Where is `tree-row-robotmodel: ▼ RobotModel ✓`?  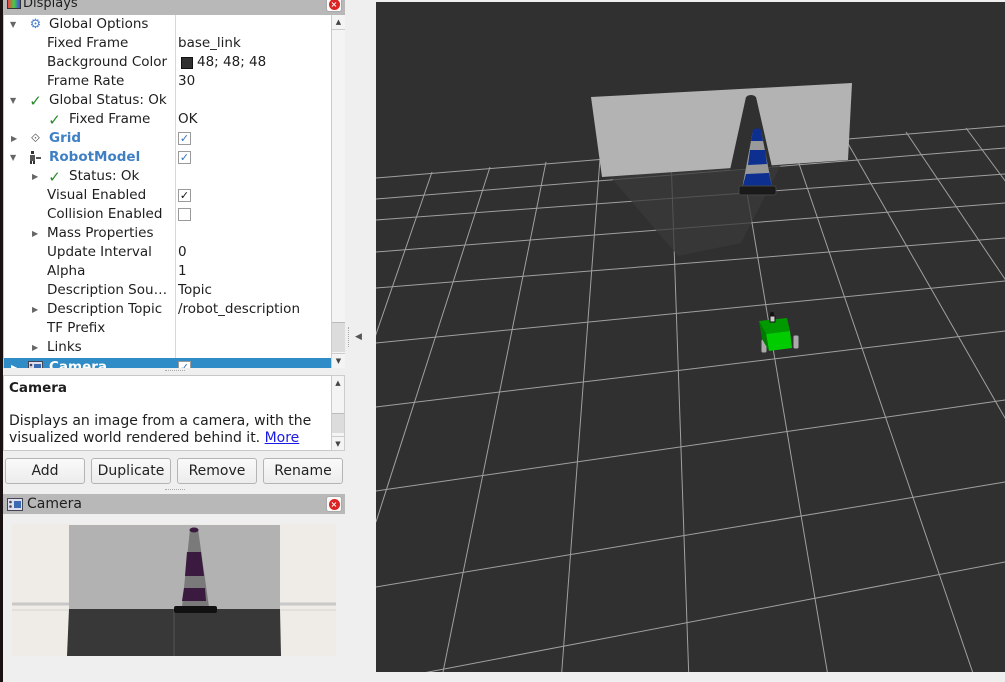
tree-row-robotmodel: ▼ RobotModel ✓ is located at coordinates (167, 157).